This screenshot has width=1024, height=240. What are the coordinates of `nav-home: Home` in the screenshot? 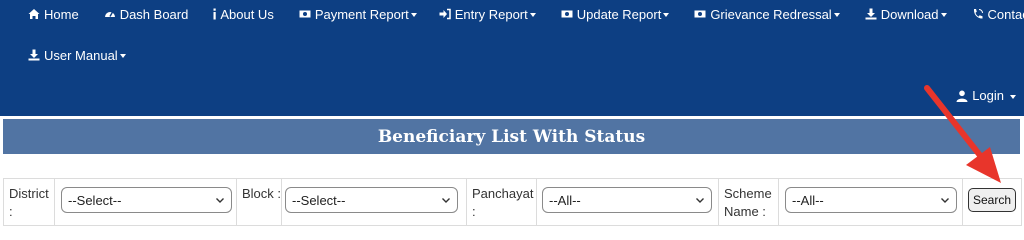 It's located at (53, 14).